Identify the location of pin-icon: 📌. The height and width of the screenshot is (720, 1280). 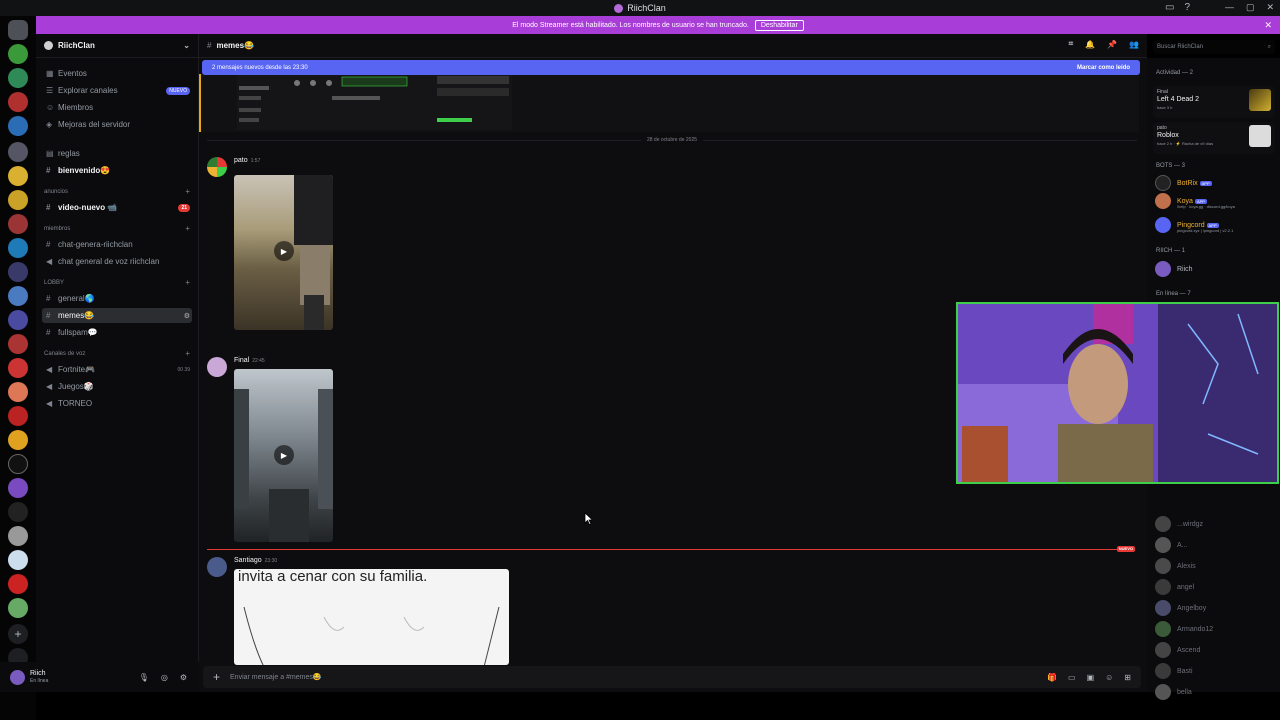
(1112, 44).